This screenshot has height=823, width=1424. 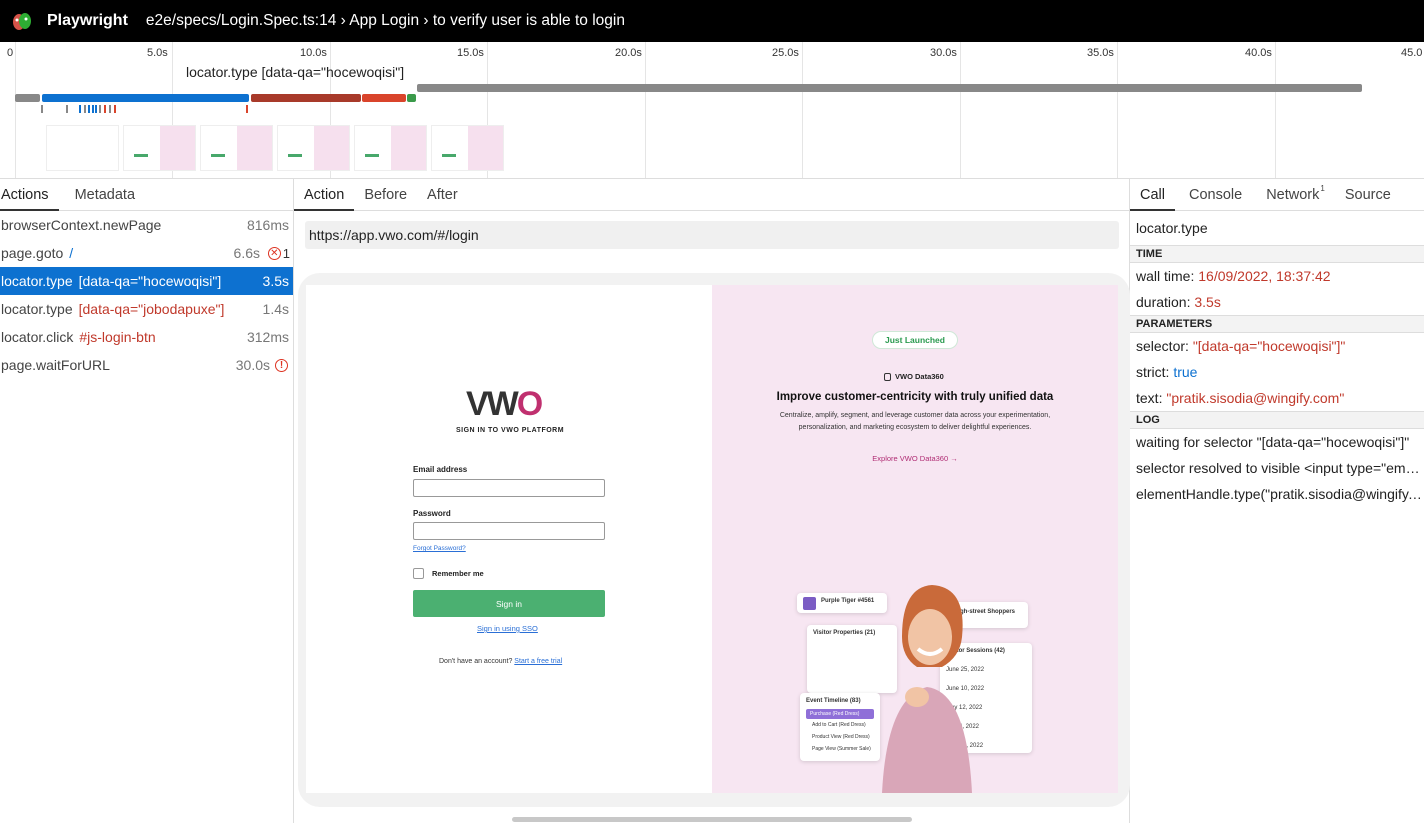 I want to click on timeline-bar-goto, so click(x=145, y=98).